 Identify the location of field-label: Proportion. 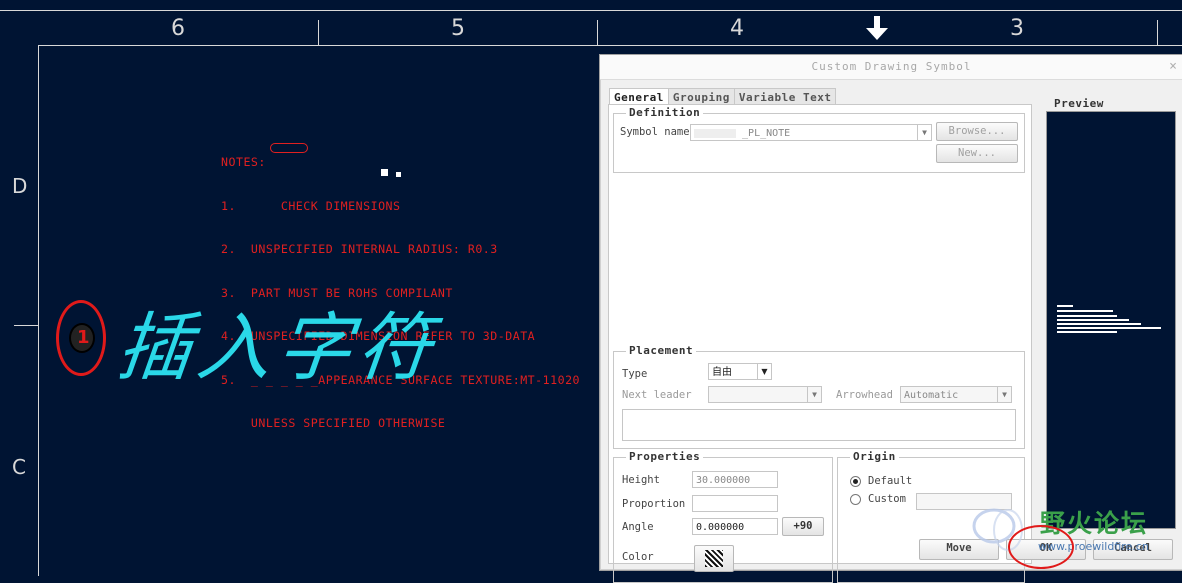
(654, 504).